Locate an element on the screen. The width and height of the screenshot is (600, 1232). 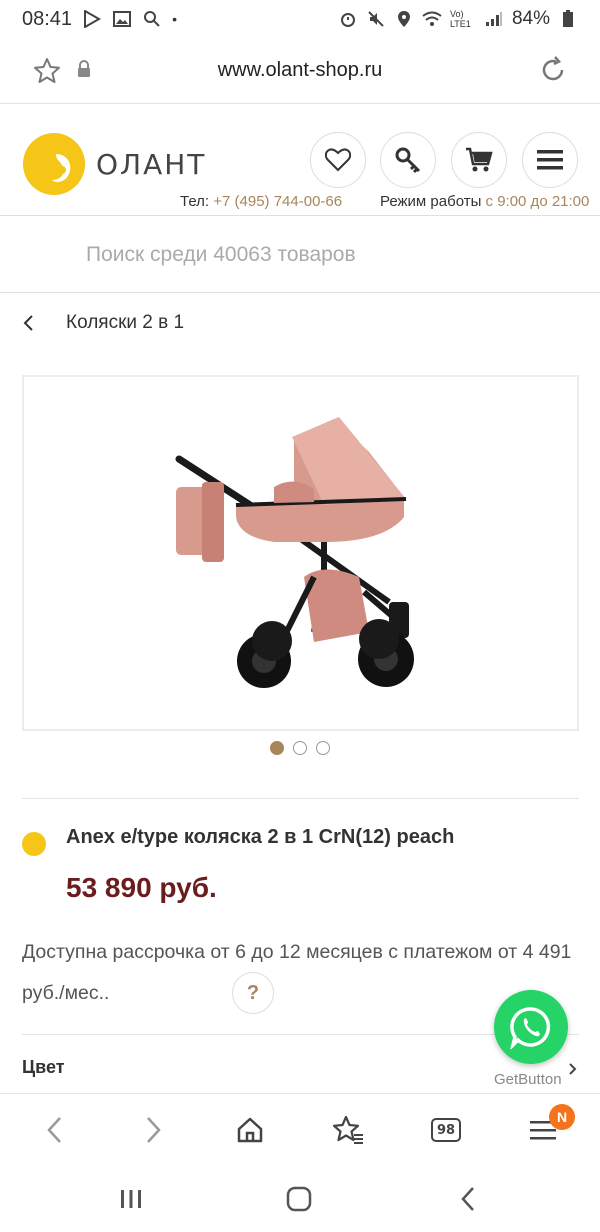
arrow-right-icon is located at coordinates (154, 1130).